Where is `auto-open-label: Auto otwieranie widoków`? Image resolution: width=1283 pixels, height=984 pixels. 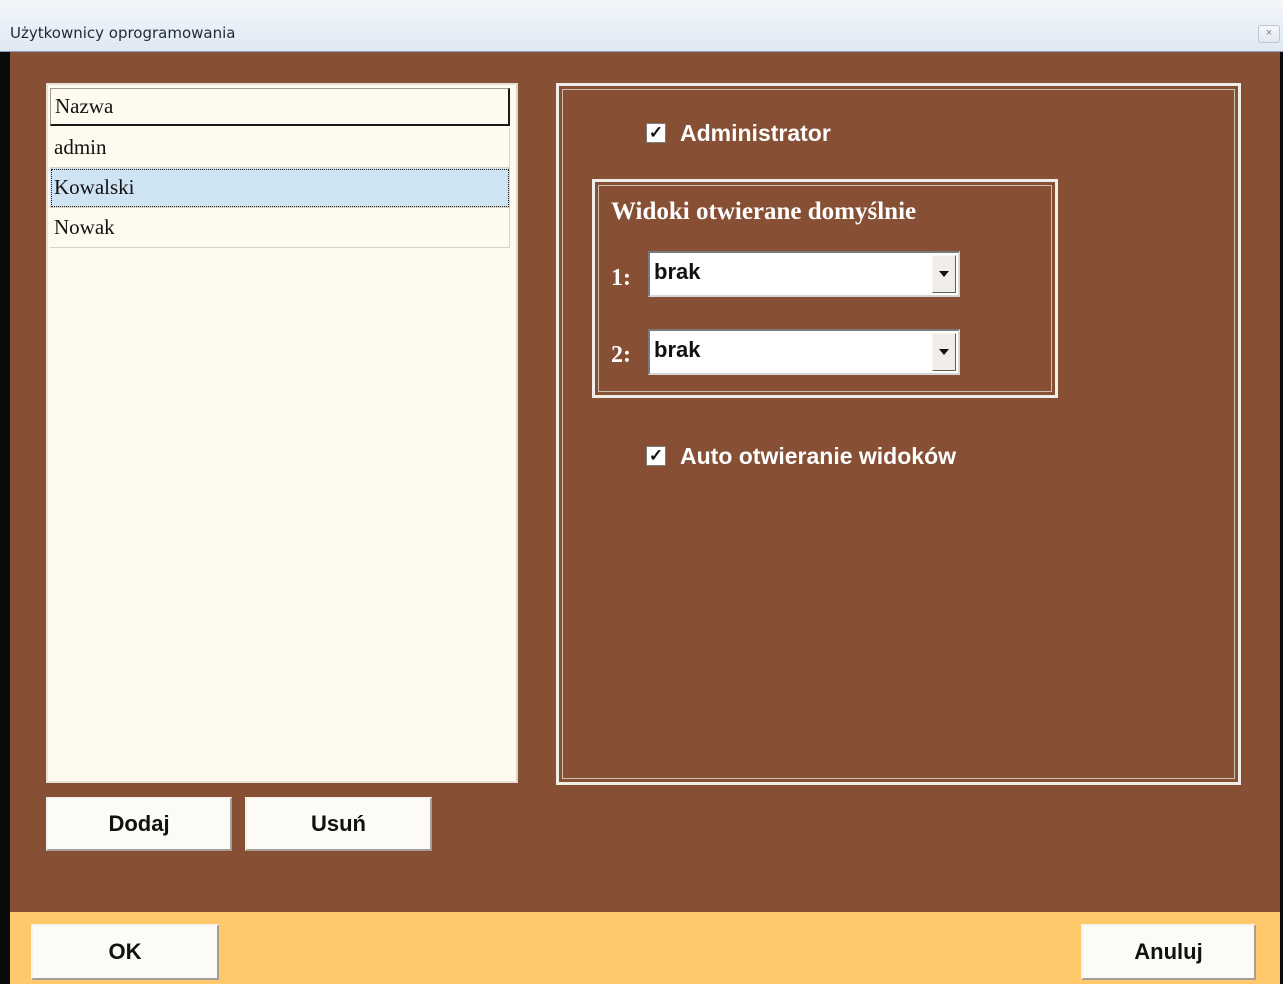 auto-open-label: Auto otwieranie widoków is located at coordinates (818, 456).